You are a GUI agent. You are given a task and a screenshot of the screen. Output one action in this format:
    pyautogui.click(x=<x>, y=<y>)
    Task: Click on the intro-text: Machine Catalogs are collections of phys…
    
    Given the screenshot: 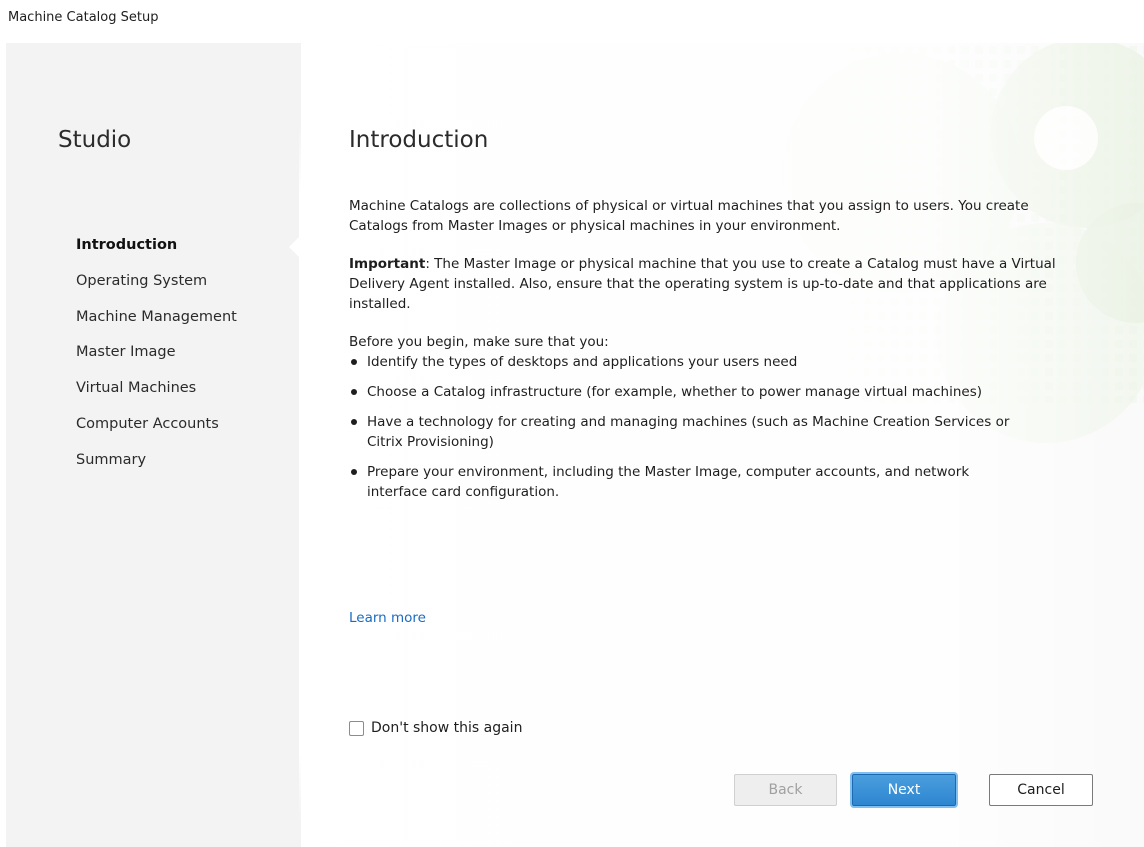 What is the action you would take?
    pyautogui.click(x=689, y=216)
    